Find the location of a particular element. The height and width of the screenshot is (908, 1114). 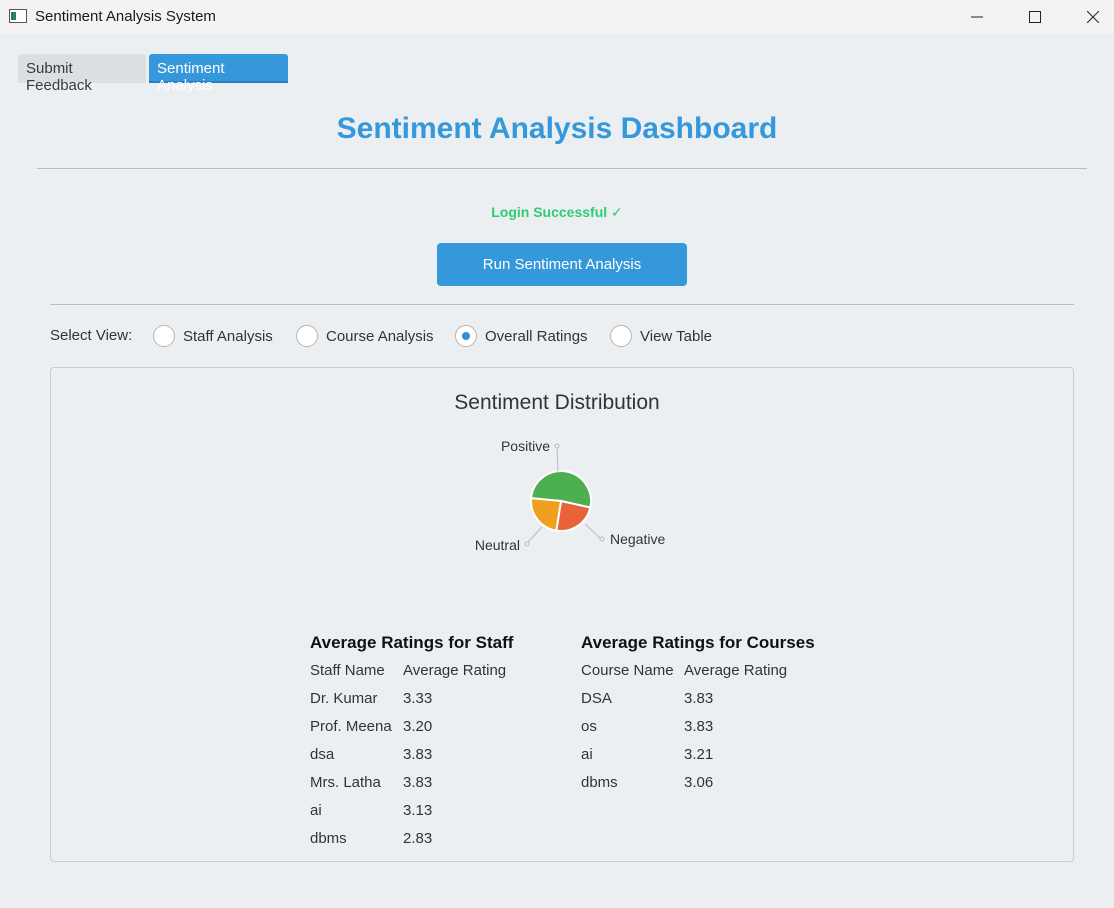

window-title-bar: Sentiment Analysis System is located at coordinates (557, 17).